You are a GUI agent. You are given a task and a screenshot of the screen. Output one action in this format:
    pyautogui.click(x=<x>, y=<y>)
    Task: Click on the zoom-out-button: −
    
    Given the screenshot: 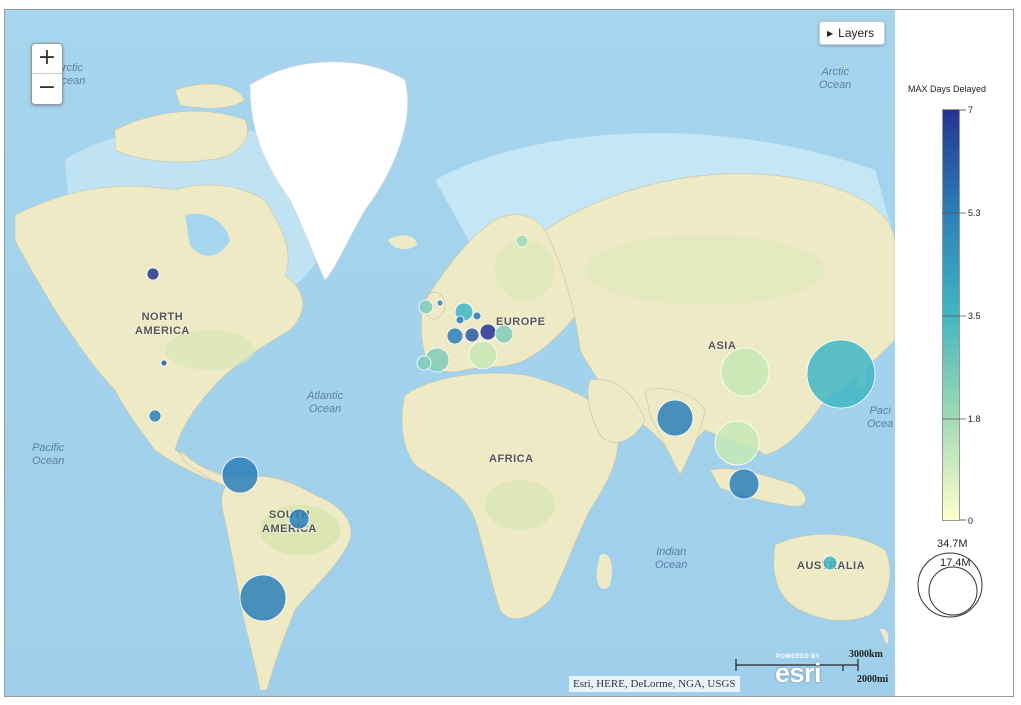 What is the action you would take?
    pyautogui.click(x=47, y=88)
    